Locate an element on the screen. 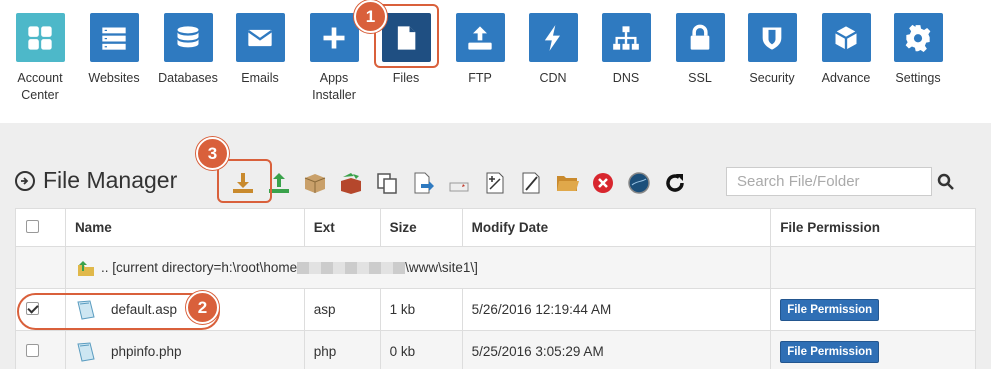 The height and width of the screenshot is (369, 991). file-modify-date: 5/25/2016 3:05:29 AM is located at coordinates (616, 349).